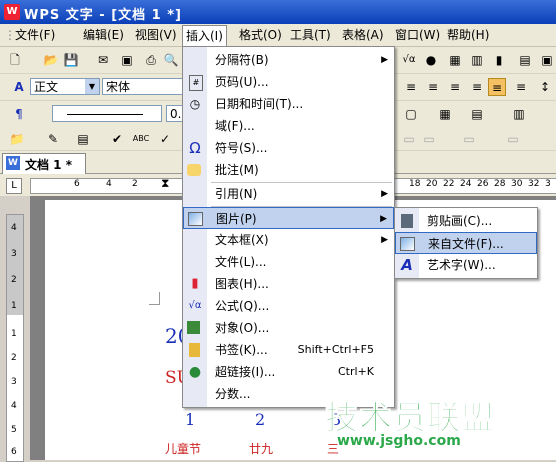  What do you see at coordinates (195, 219) in the screenshot?
I see `picture-icon` at bounding box center [195, 219].